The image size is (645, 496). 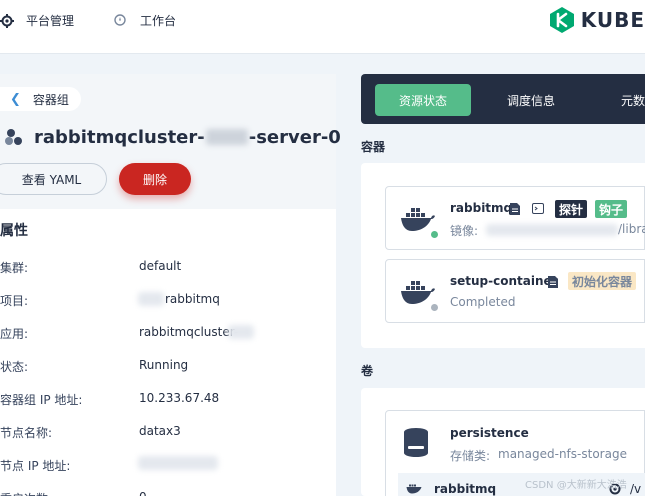 What do you see at coordinates (602, 281) in the screenshot?
I see `init-container-tag: 初始化容器` at bounding box center [602, 281].